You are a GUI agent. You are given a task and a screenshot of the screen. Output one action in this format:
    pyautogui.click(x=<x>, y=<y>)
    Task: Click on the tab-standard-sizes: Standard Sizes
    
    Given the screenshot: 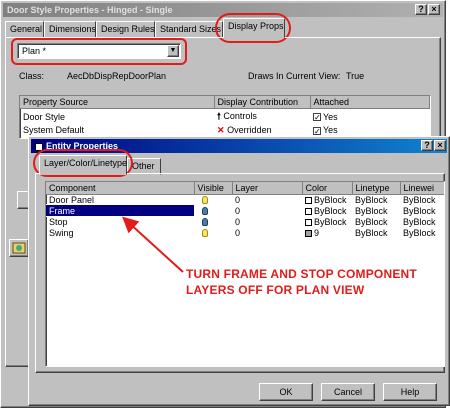 What is the action you would take?
    pyautogui.click(x=189, y=29)
    